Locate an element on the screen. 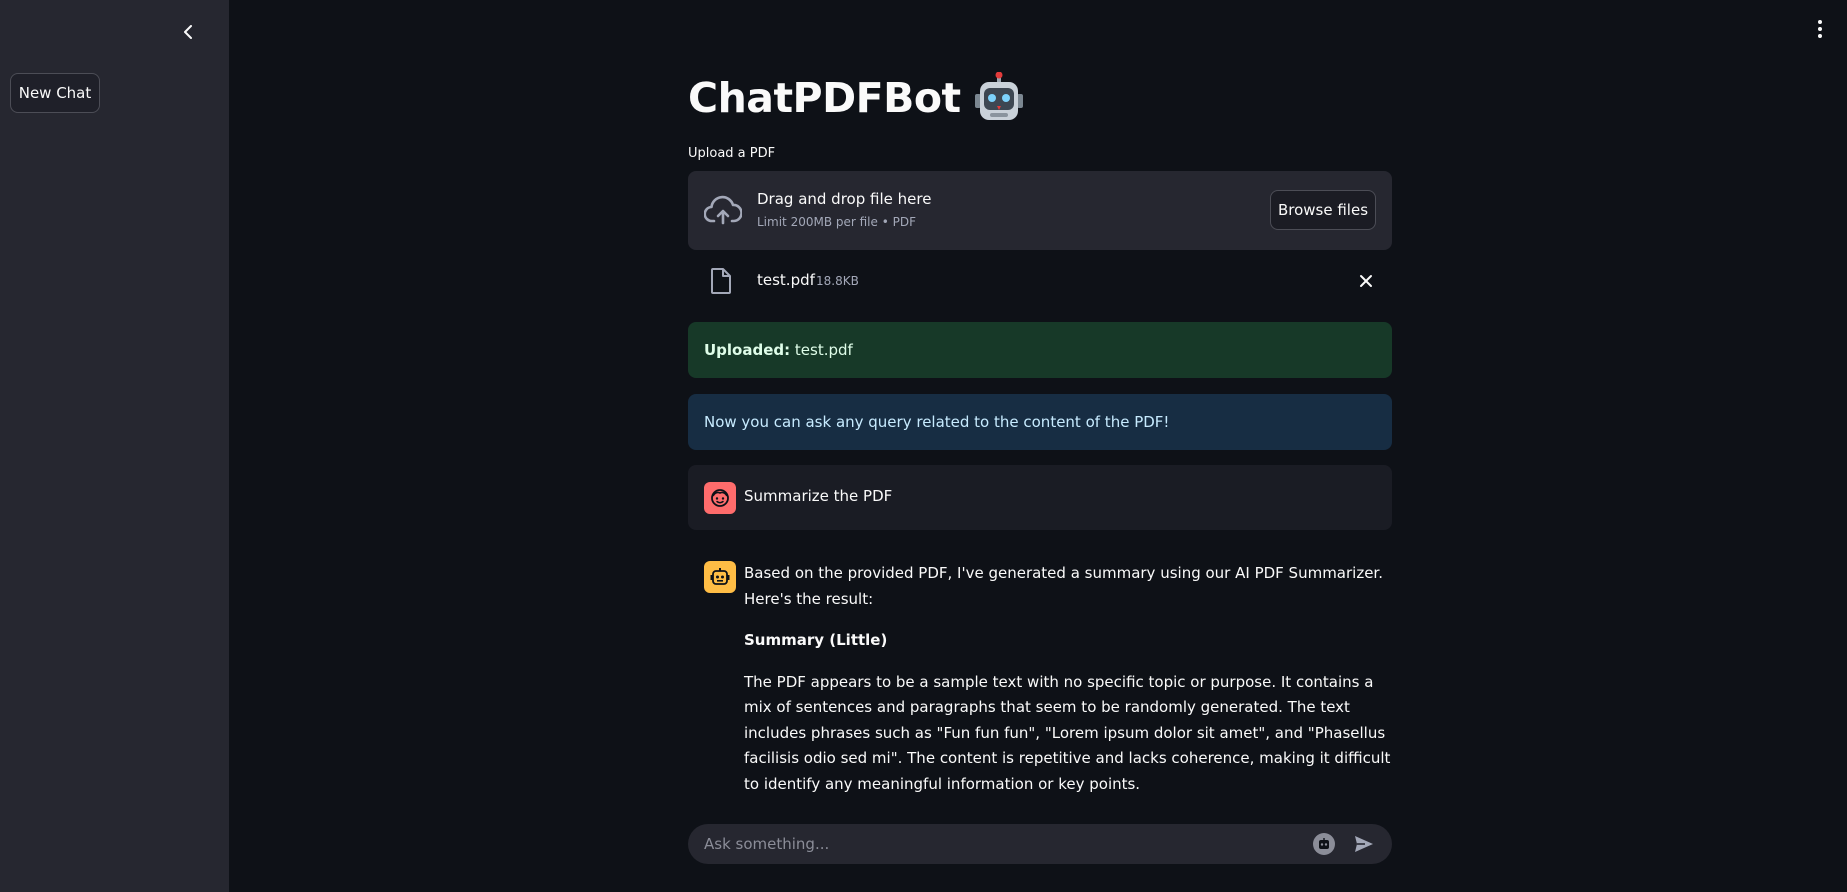  chat-input is located at coordinates (1004, 844).